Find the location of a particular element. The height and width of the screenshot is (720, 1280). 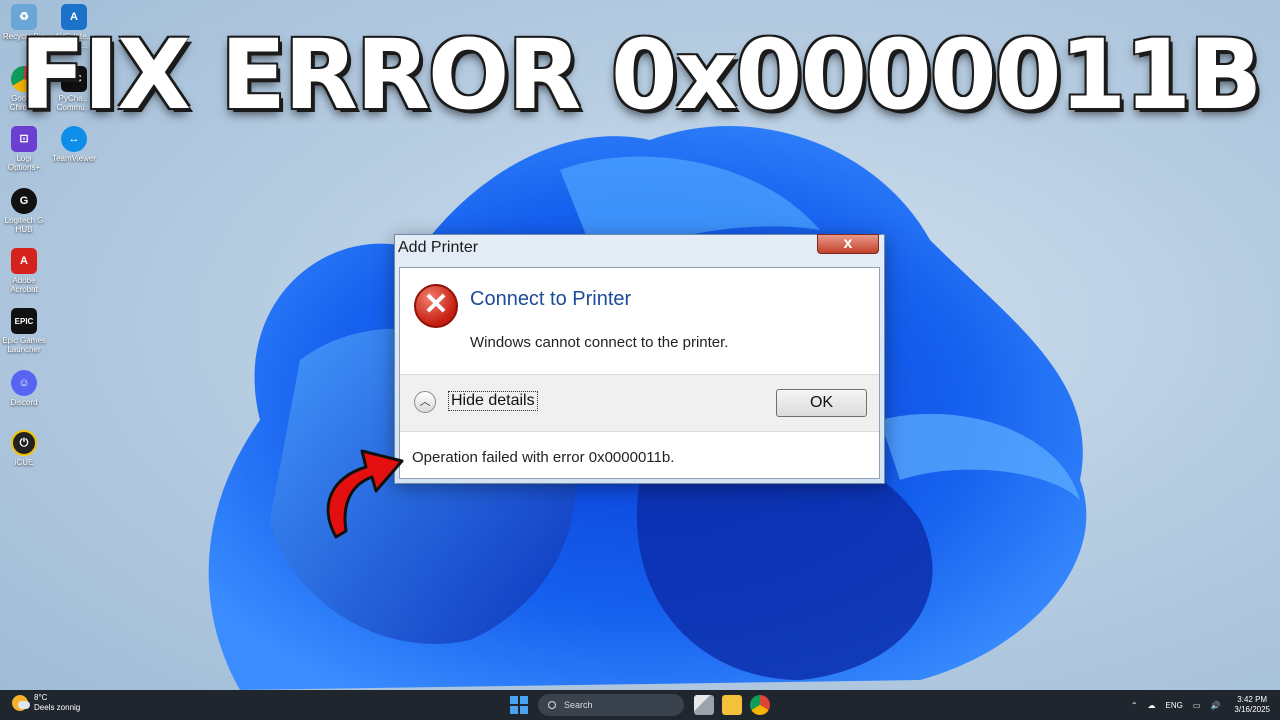

weather-temp: 8°C is located at coordinates (41, 697).